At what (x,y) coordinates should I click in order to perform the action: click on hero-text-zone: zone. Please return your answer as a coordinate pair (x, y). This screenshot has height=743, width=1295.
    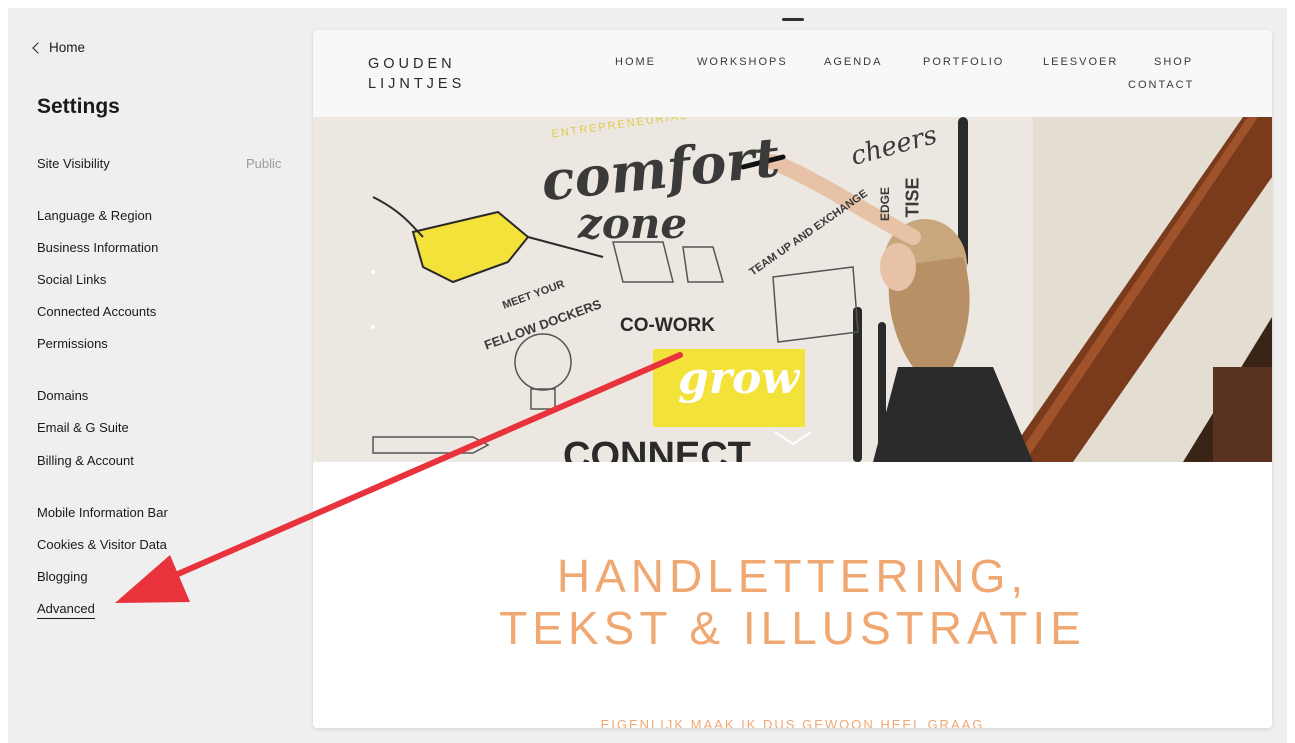
    Looking at the image, I should click on (633, 223).